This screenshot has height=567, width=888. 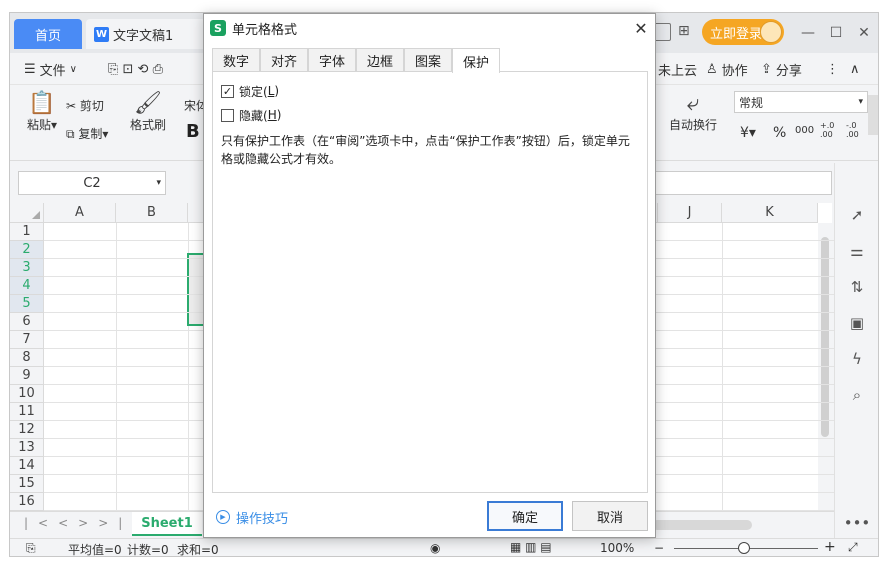 I want to click on lightning-icon: ϟ, so click(x=857, y=359).